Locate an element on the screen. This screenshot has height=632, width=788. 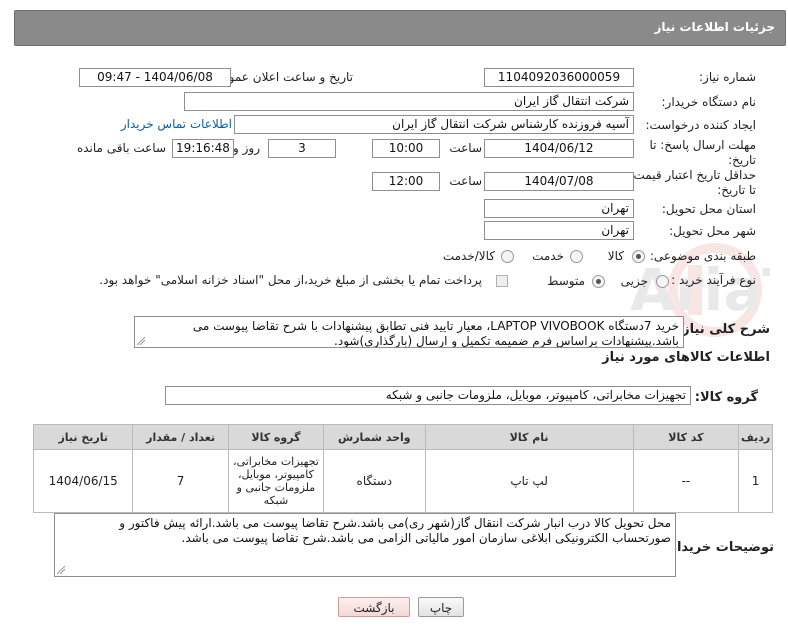
header-bar: جزئیات اطلاعات نیاز is located at coordinates (400, 28).